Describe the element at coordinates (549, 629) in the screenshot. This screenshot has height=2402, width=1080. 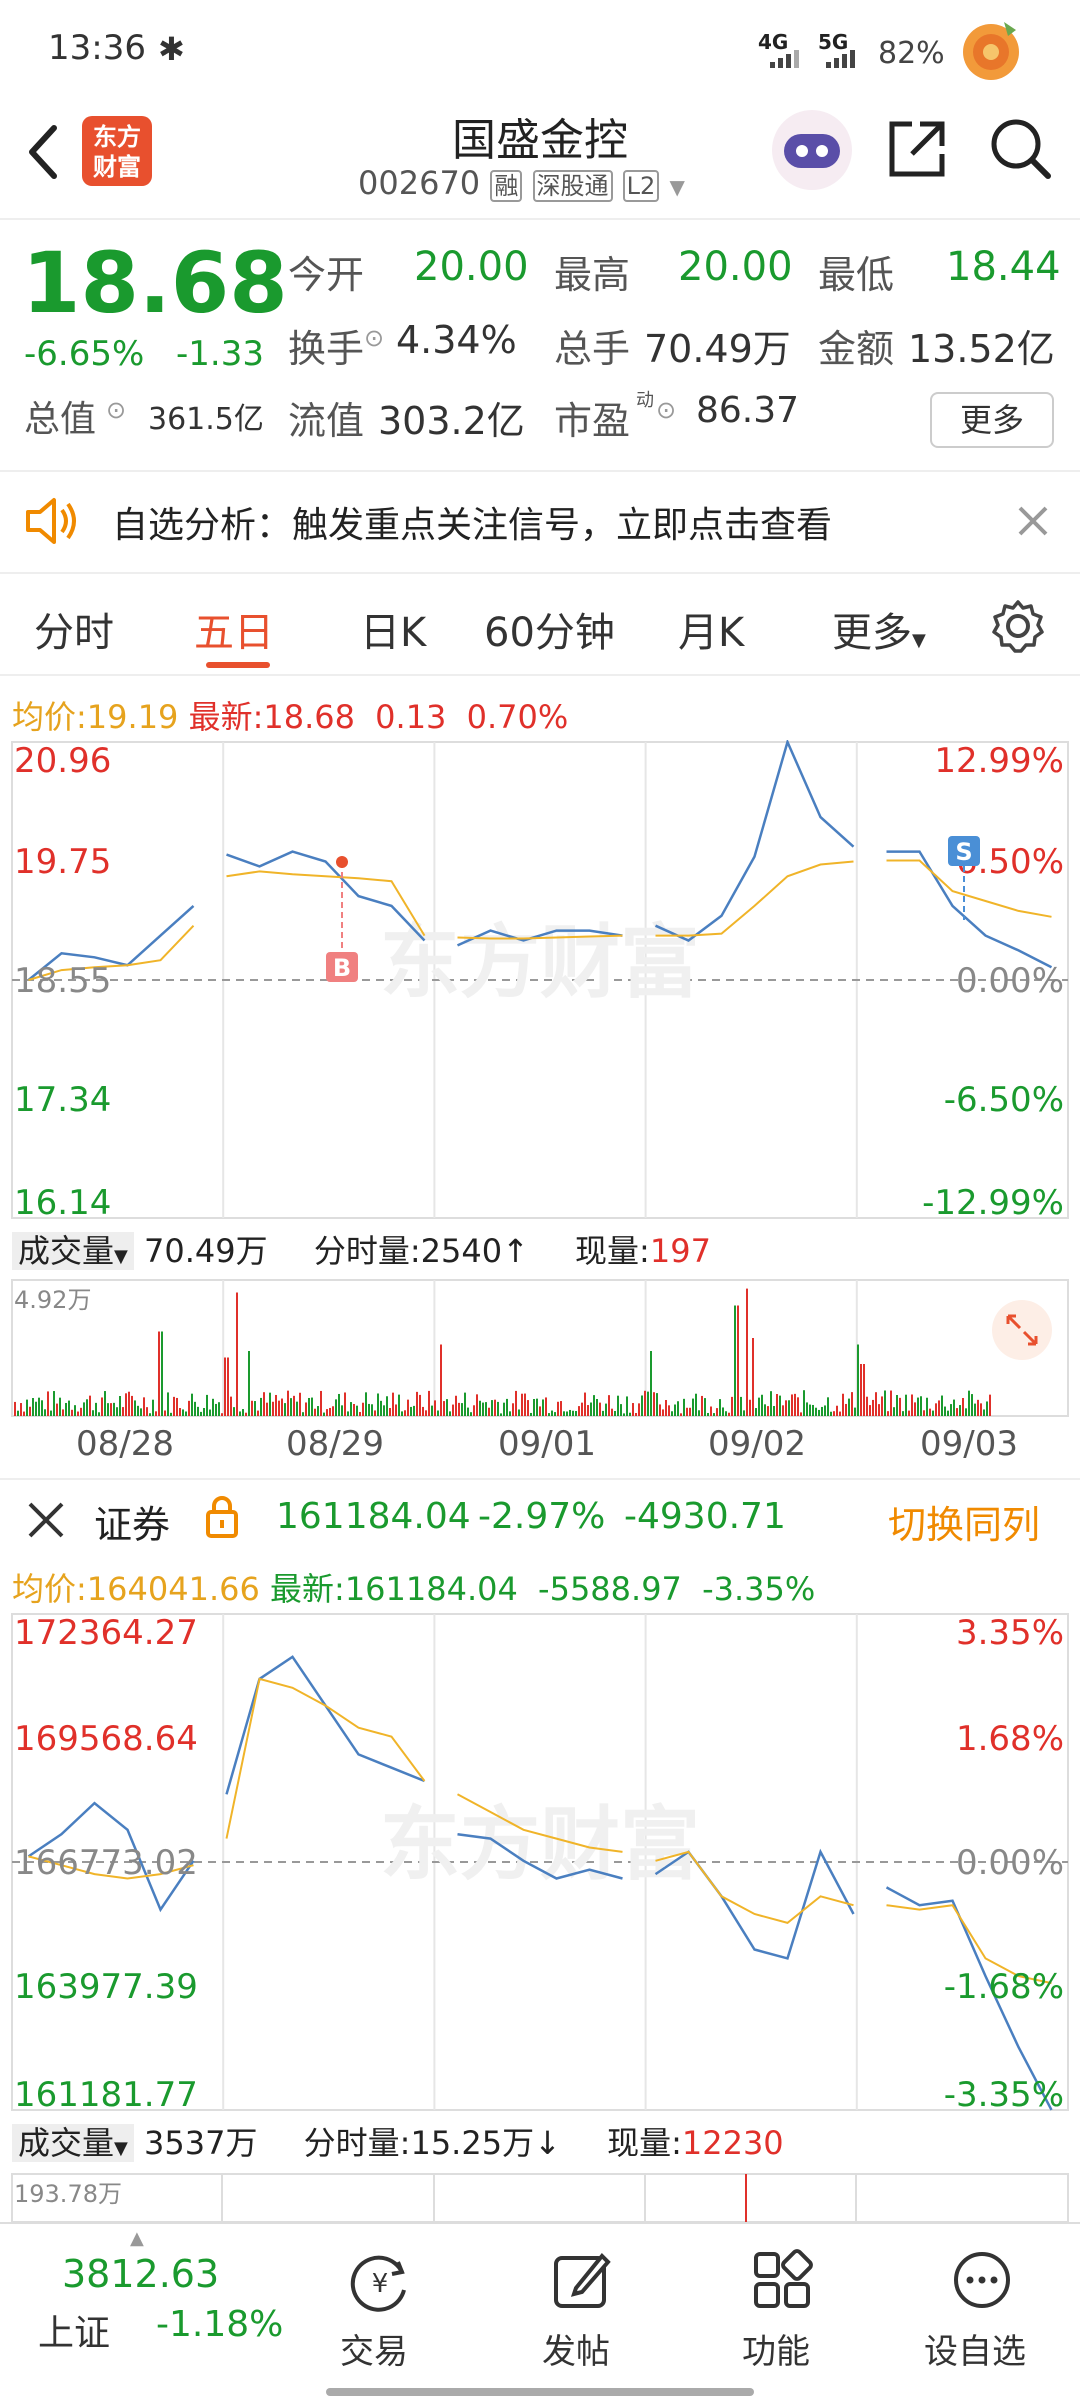
I see `tab-60min: 60分钟` at that location.